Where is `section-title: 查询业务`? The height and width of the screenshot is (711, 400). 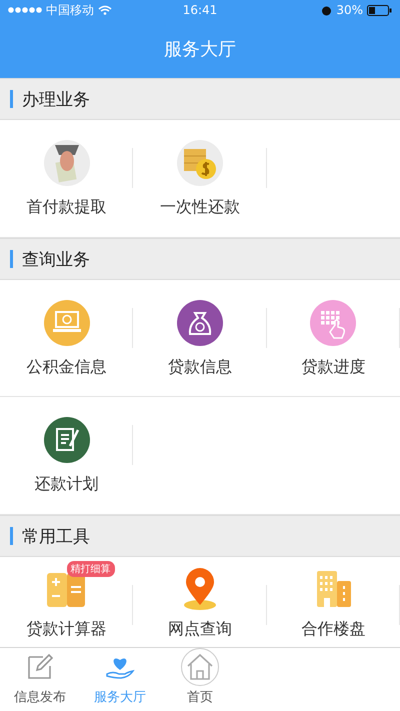
section-title: 查询业务 is located at coordinates (56, 259).